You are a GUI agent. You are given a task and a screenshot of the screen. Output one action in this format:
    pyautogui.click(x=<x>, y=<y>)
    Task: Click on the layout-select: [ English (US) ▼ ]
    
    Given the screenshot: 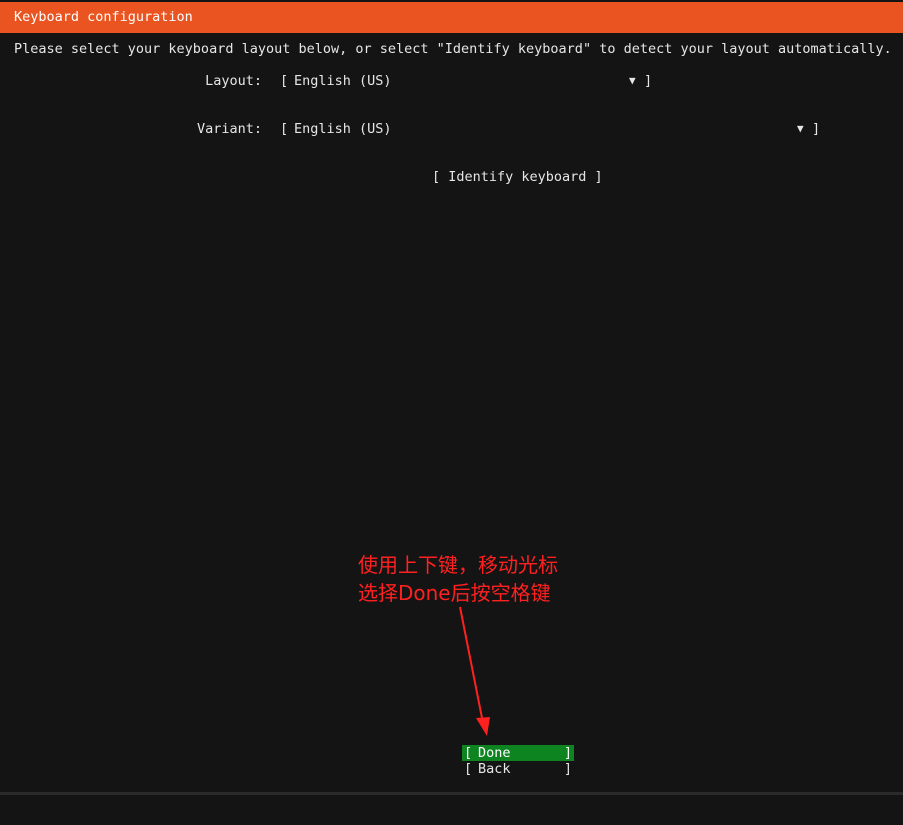 What is the action you would take?
    pyautogui.click(x=466, y=81)
    